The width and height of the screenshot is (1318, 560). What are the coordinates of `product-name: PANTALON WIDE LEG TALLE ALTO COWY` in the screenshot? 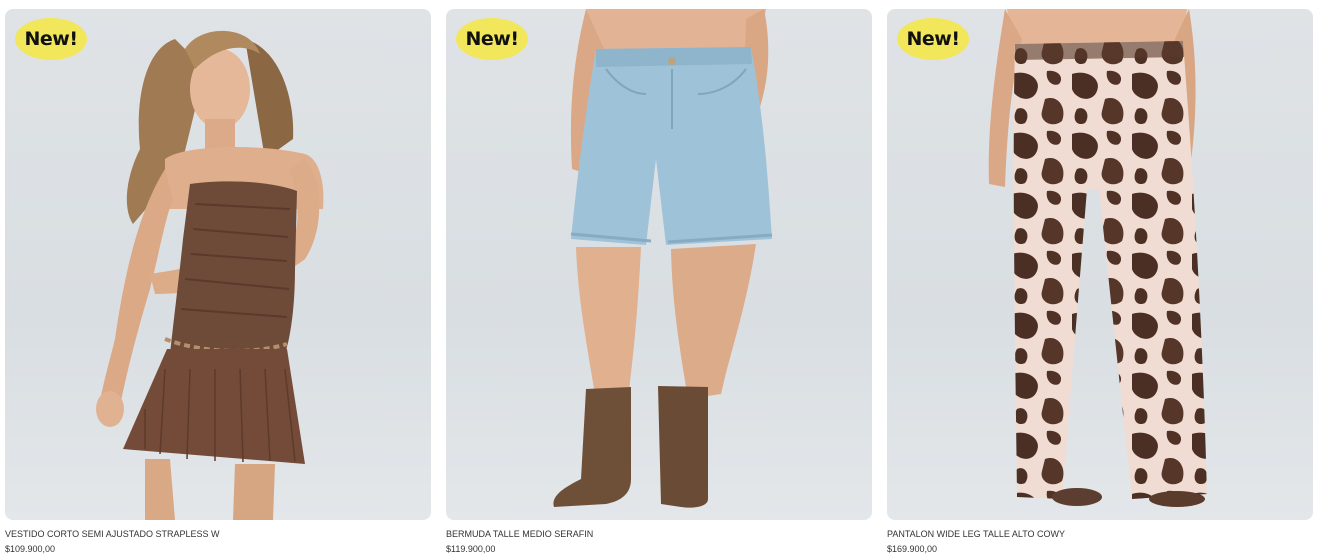 It's located at (1100, 534).